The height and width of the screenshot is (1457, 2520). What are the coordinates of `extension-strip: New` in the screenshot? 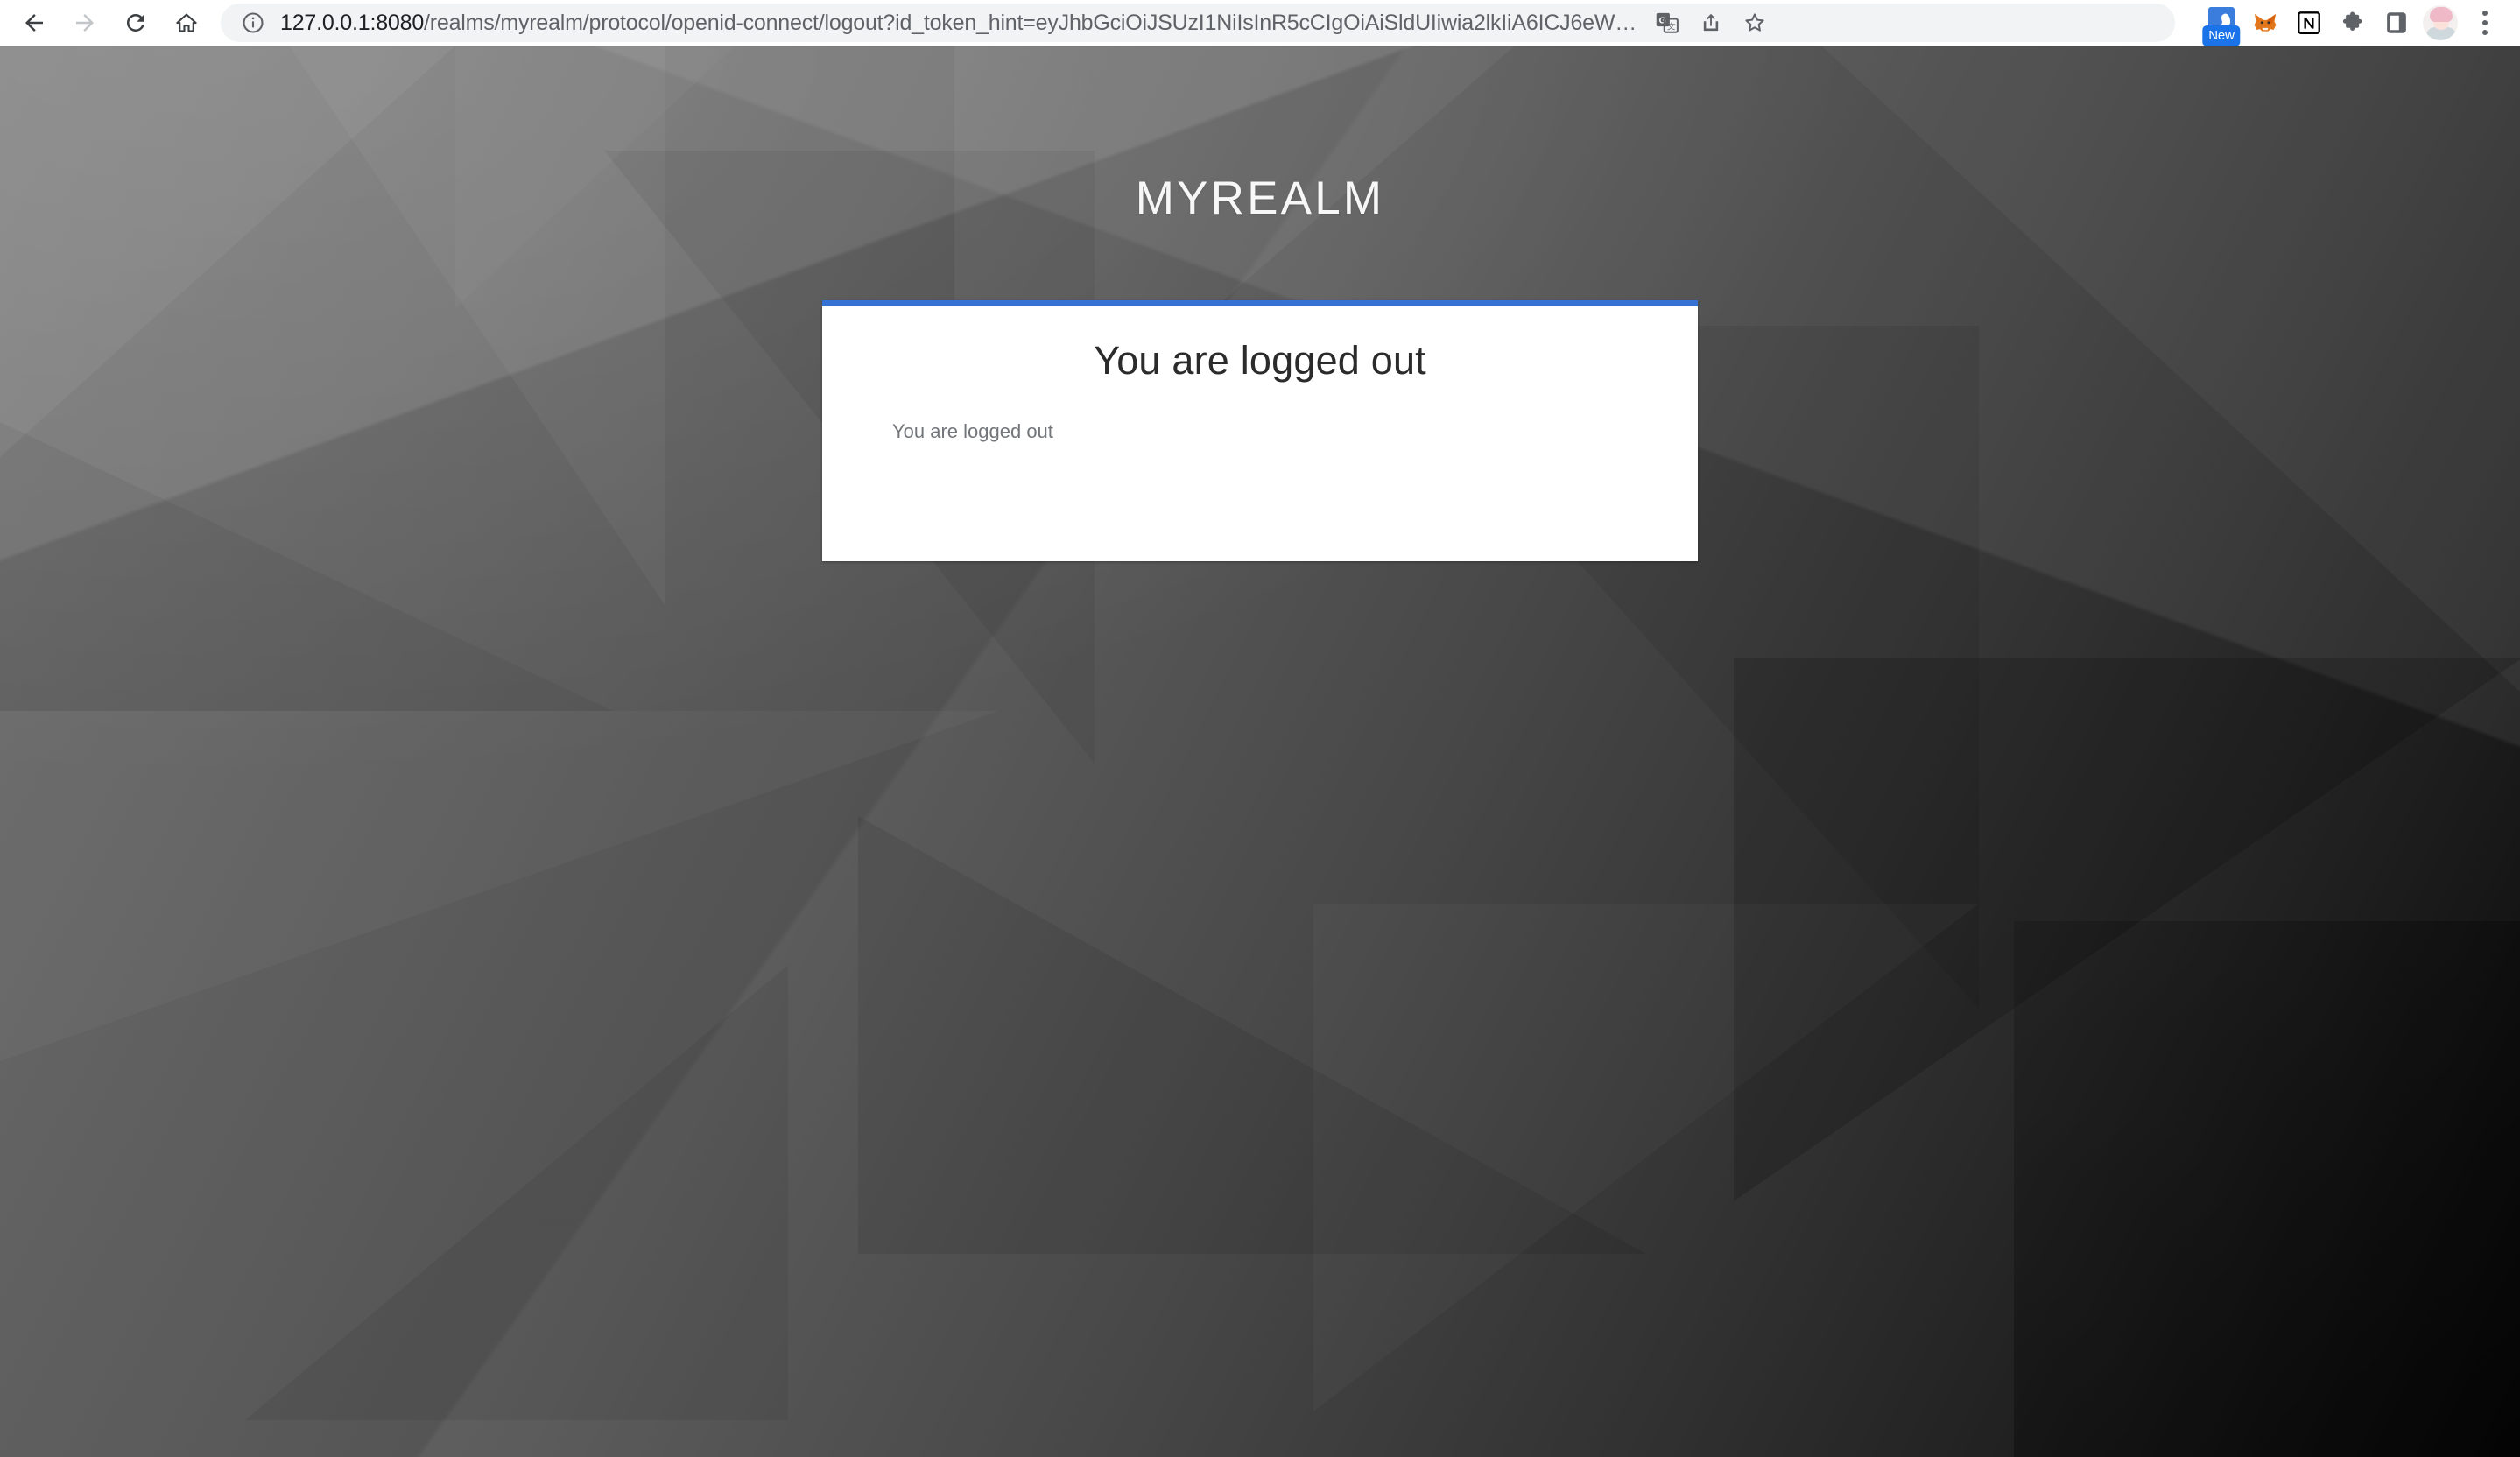 It's located at (2354, 23).